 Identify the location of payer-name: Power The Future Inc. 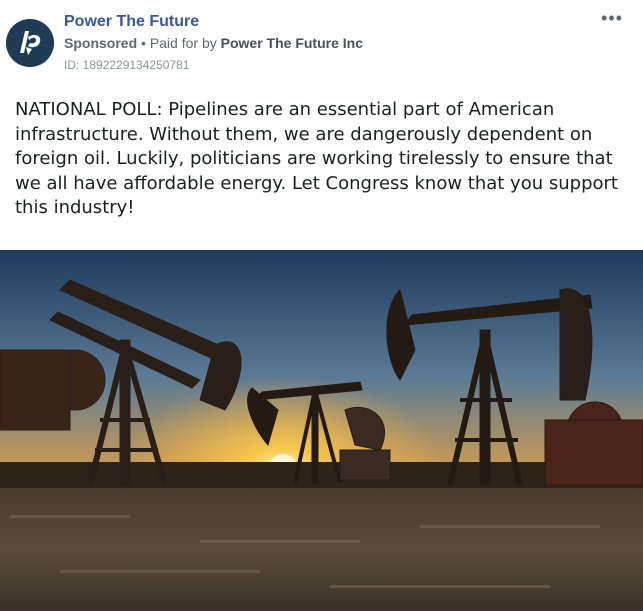
(292, 43).